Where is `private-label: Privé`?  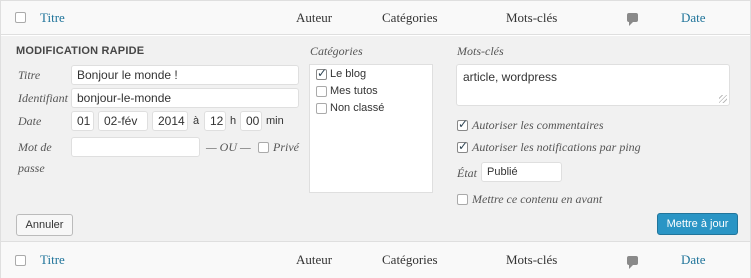 private-label: Privé is located at coordinates (286, 147).